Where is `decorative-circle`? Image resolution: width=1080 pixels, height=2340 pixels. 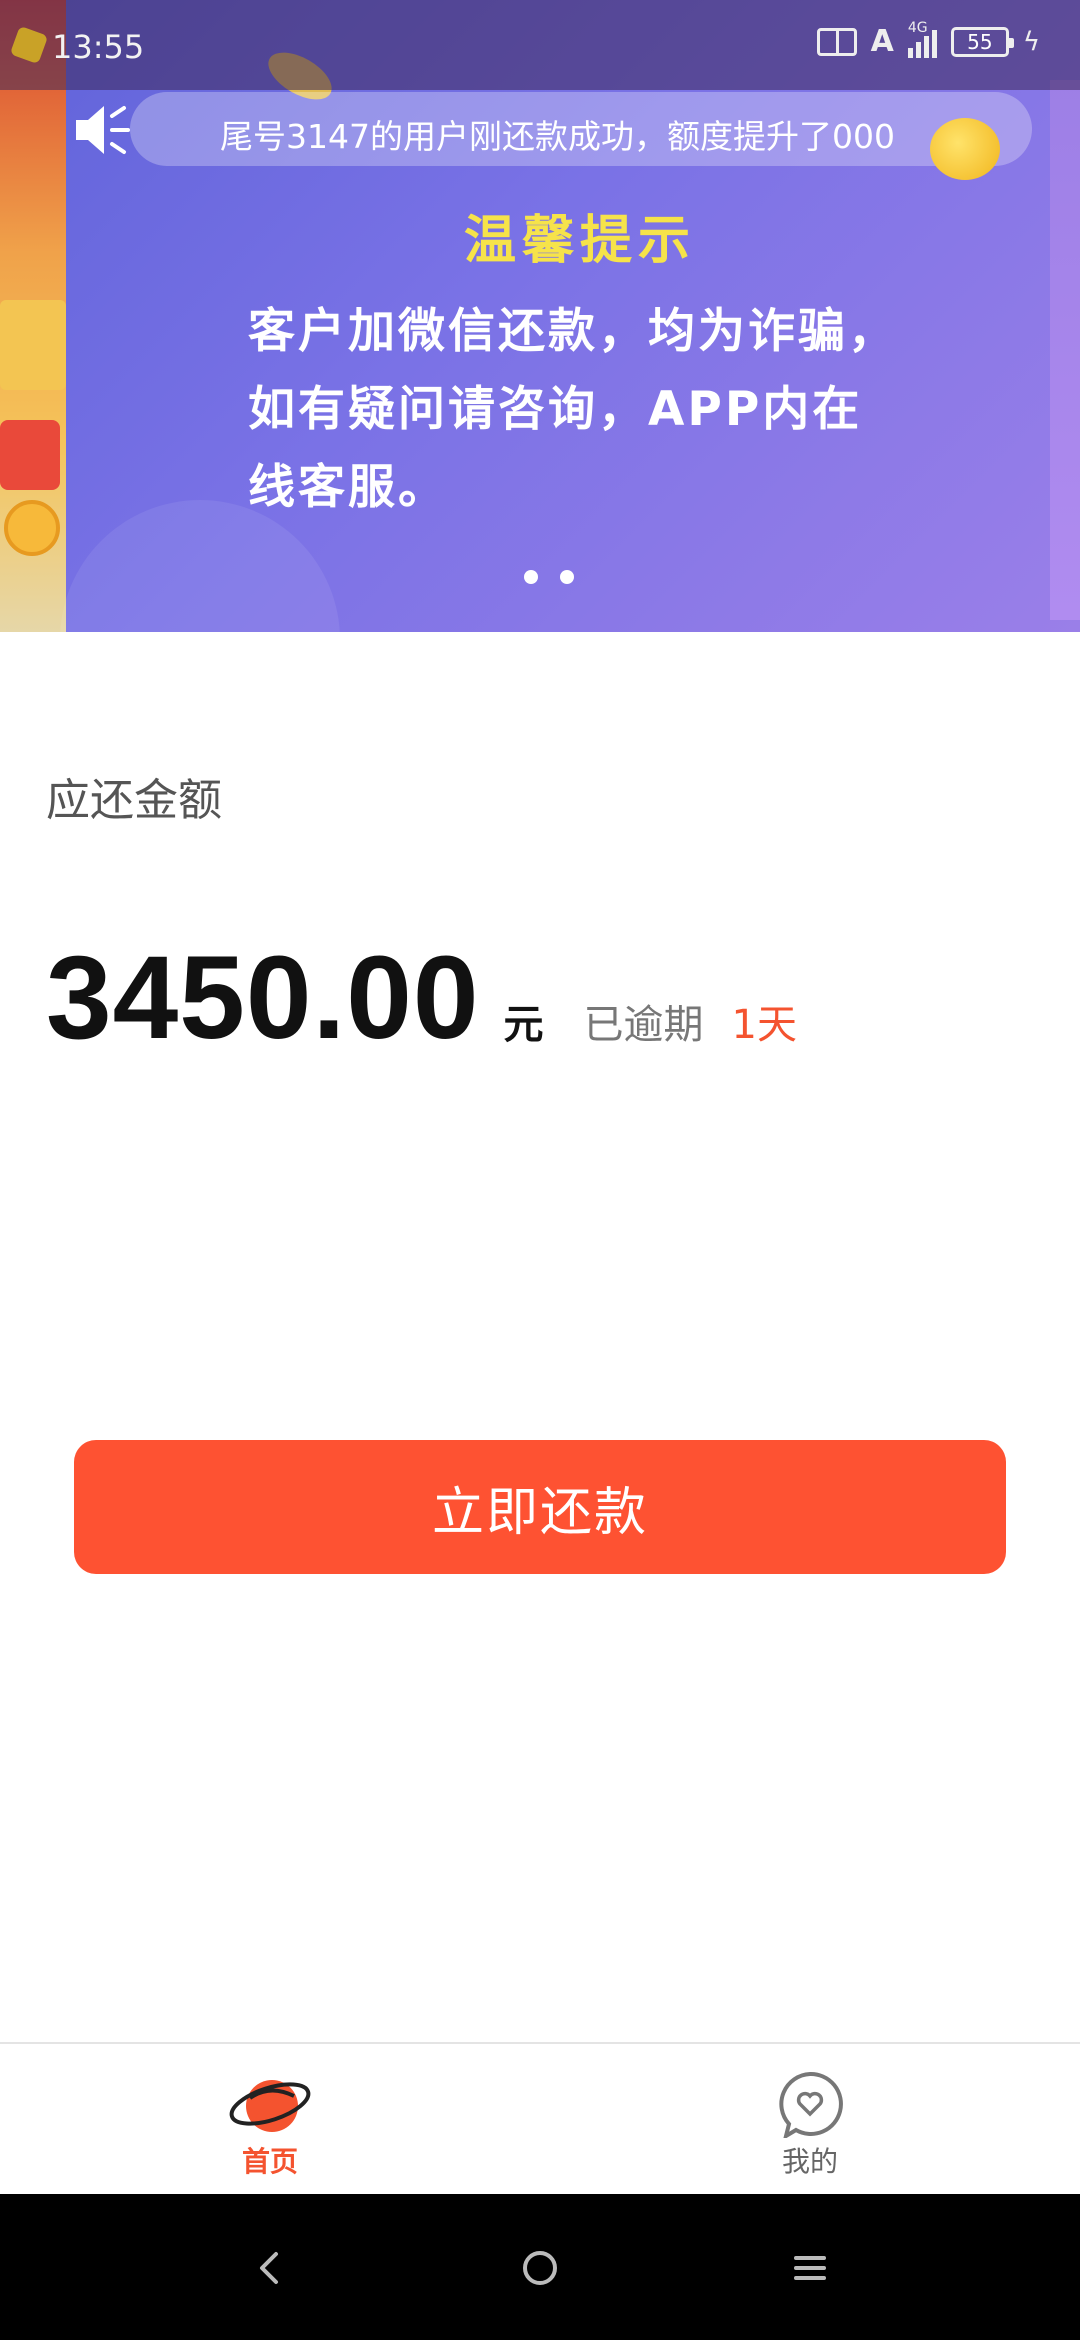
decorative-circle is located at coordinates (200, 566).